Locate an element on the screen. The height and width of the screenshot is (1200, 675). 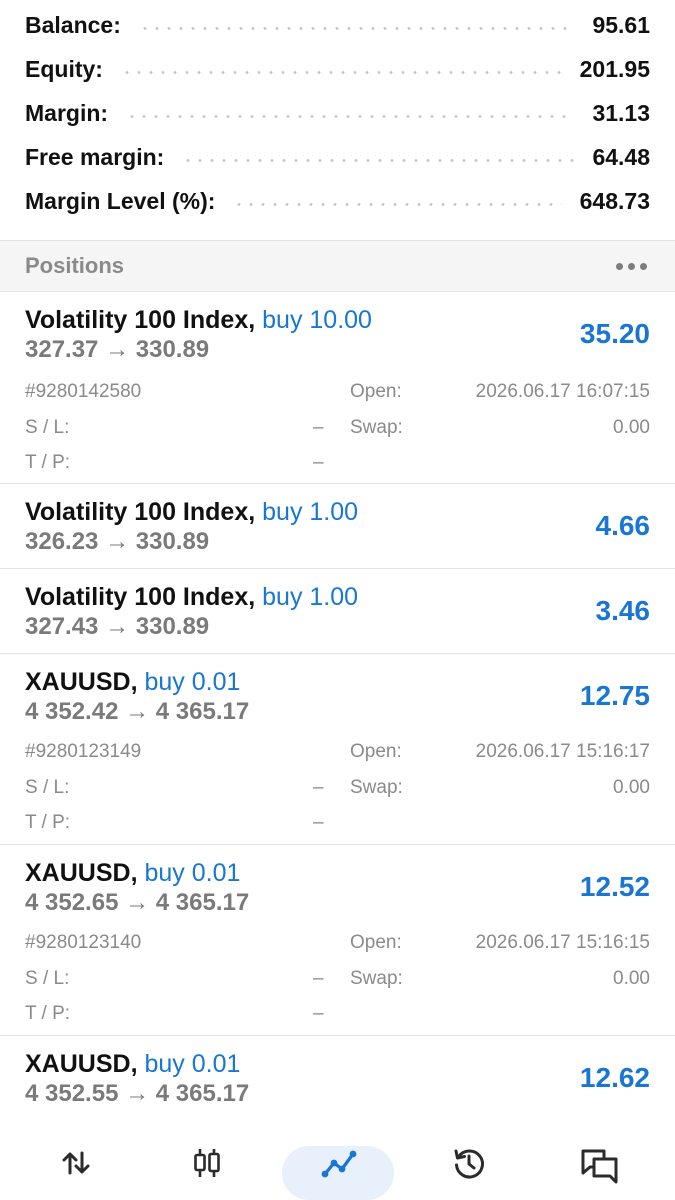
positions-header: Positions is located at coordinates (337, 266).